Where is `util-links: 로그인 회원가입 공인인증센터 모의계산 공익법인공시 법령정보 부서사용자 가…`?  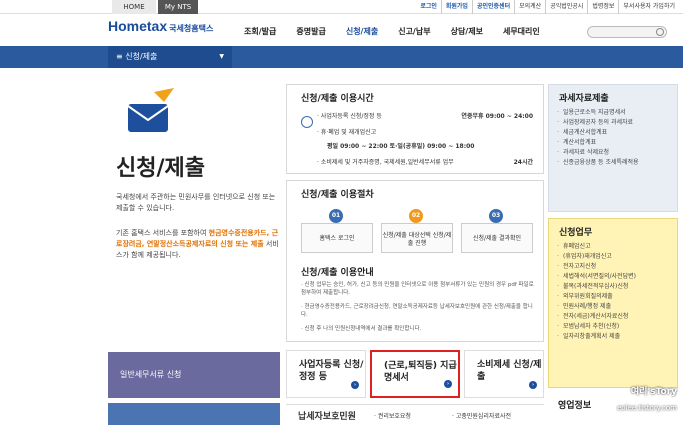 util-links: 로그인 회원가입 공인인증센터 모의계산 공익법인공시 법령정보 부서사용자 가… is located at coordinates (547, 7).